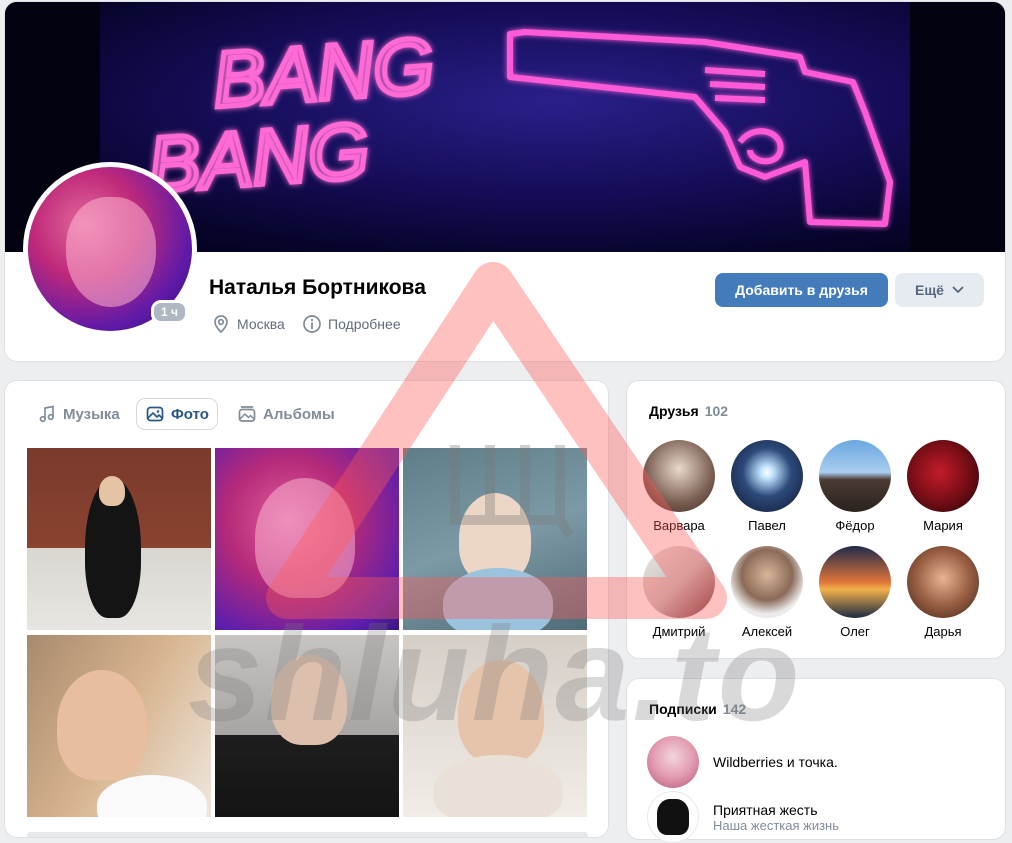 The image size is (1012, 843). I want to click on friend-item: Алексей, so click(767, 592).